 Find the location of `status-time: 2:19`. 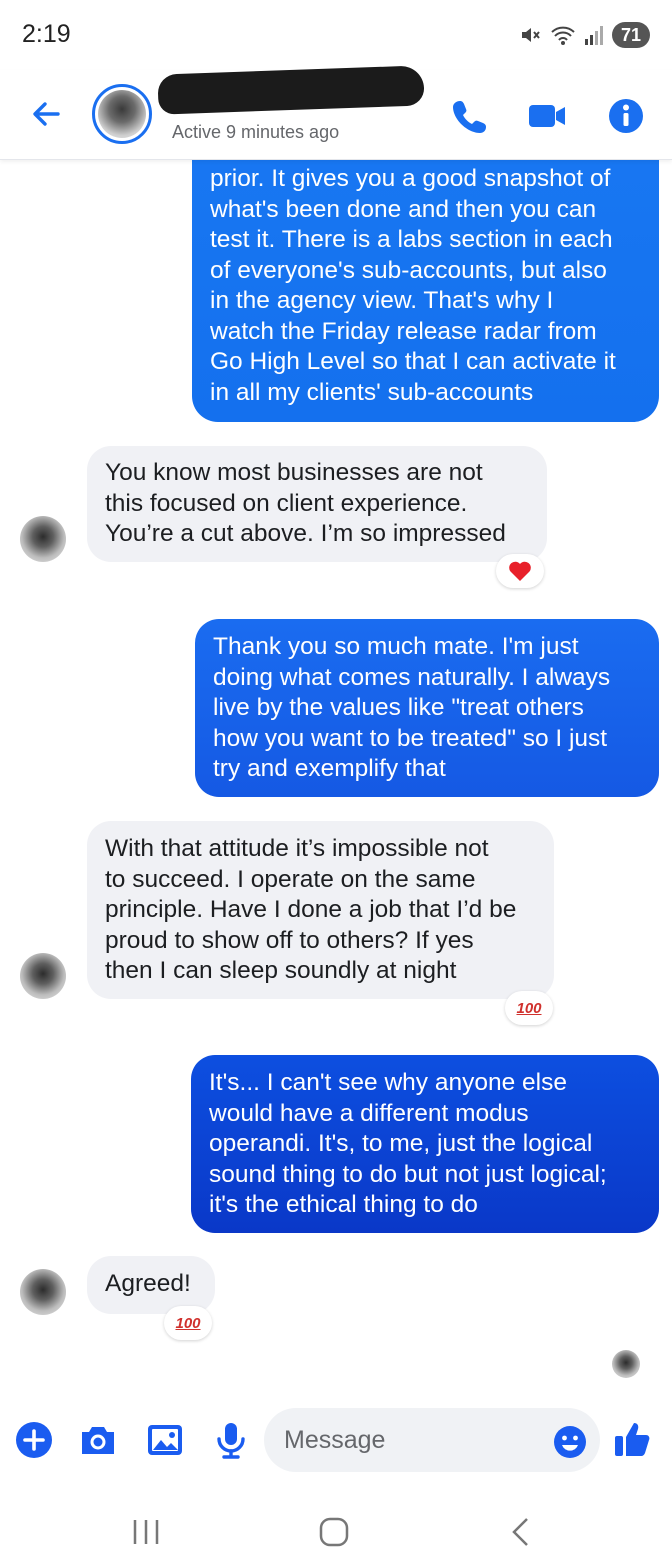

status-time: 2:19 is located at coordinates (46, 34).